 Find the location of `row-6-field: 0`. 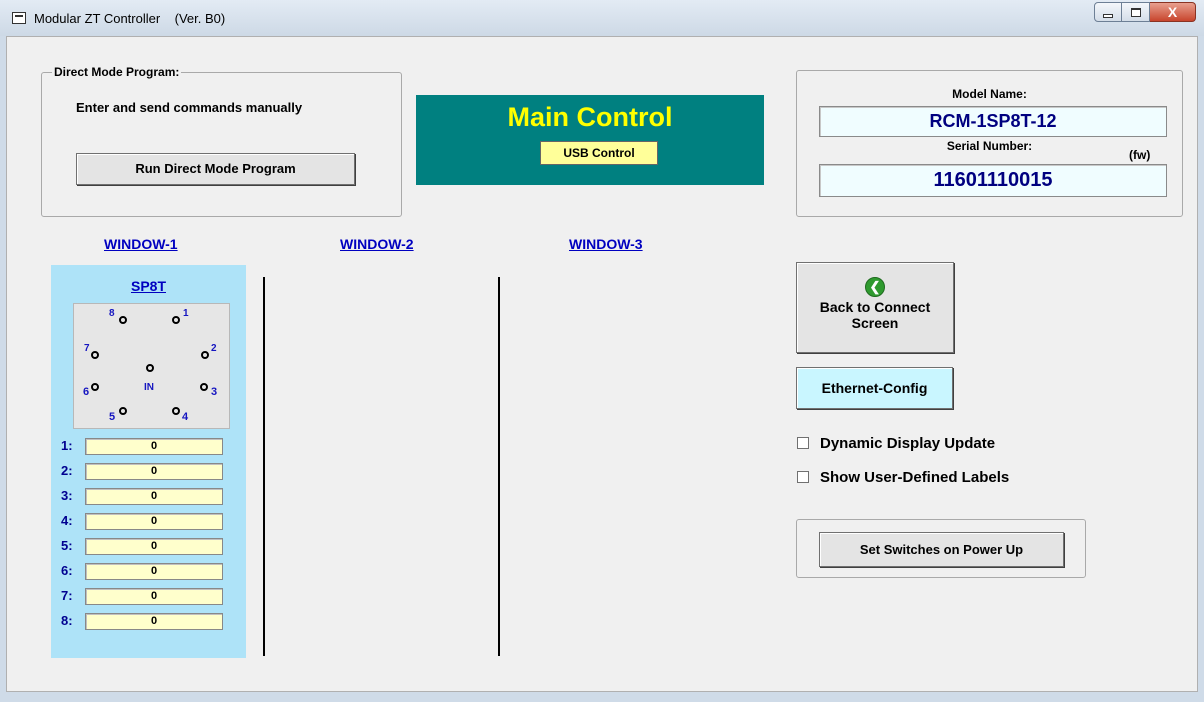

row-6-field: 0 is located at coordinates (154, 571).